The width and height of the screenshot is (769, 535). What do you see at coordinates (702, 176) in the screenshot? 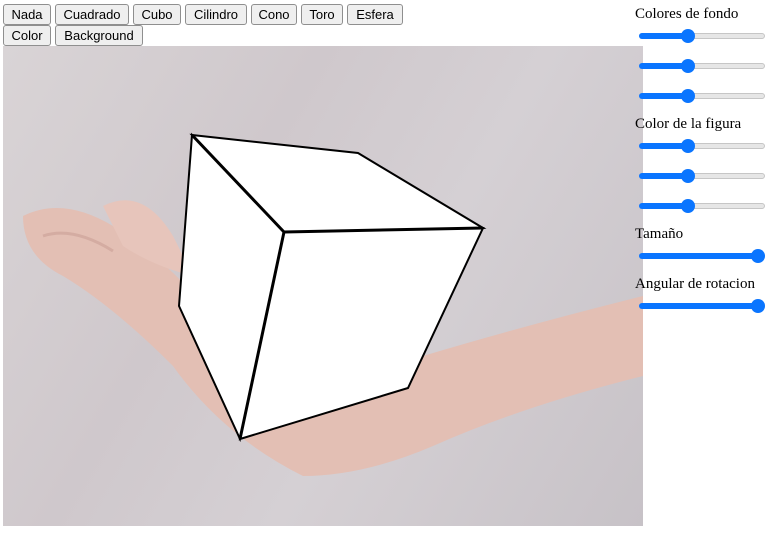
I see `shape-green-slider` at bounding box center [702, 176].